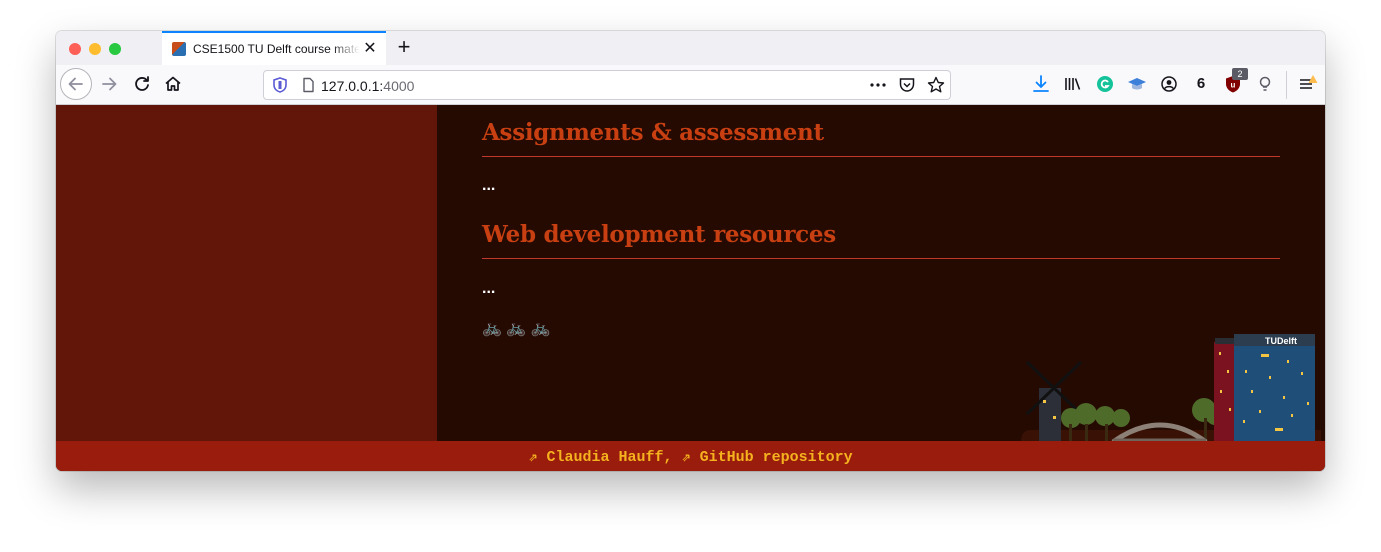 The image size is (1381, 552). I want to click on tree-icon, so click(1142, 413).